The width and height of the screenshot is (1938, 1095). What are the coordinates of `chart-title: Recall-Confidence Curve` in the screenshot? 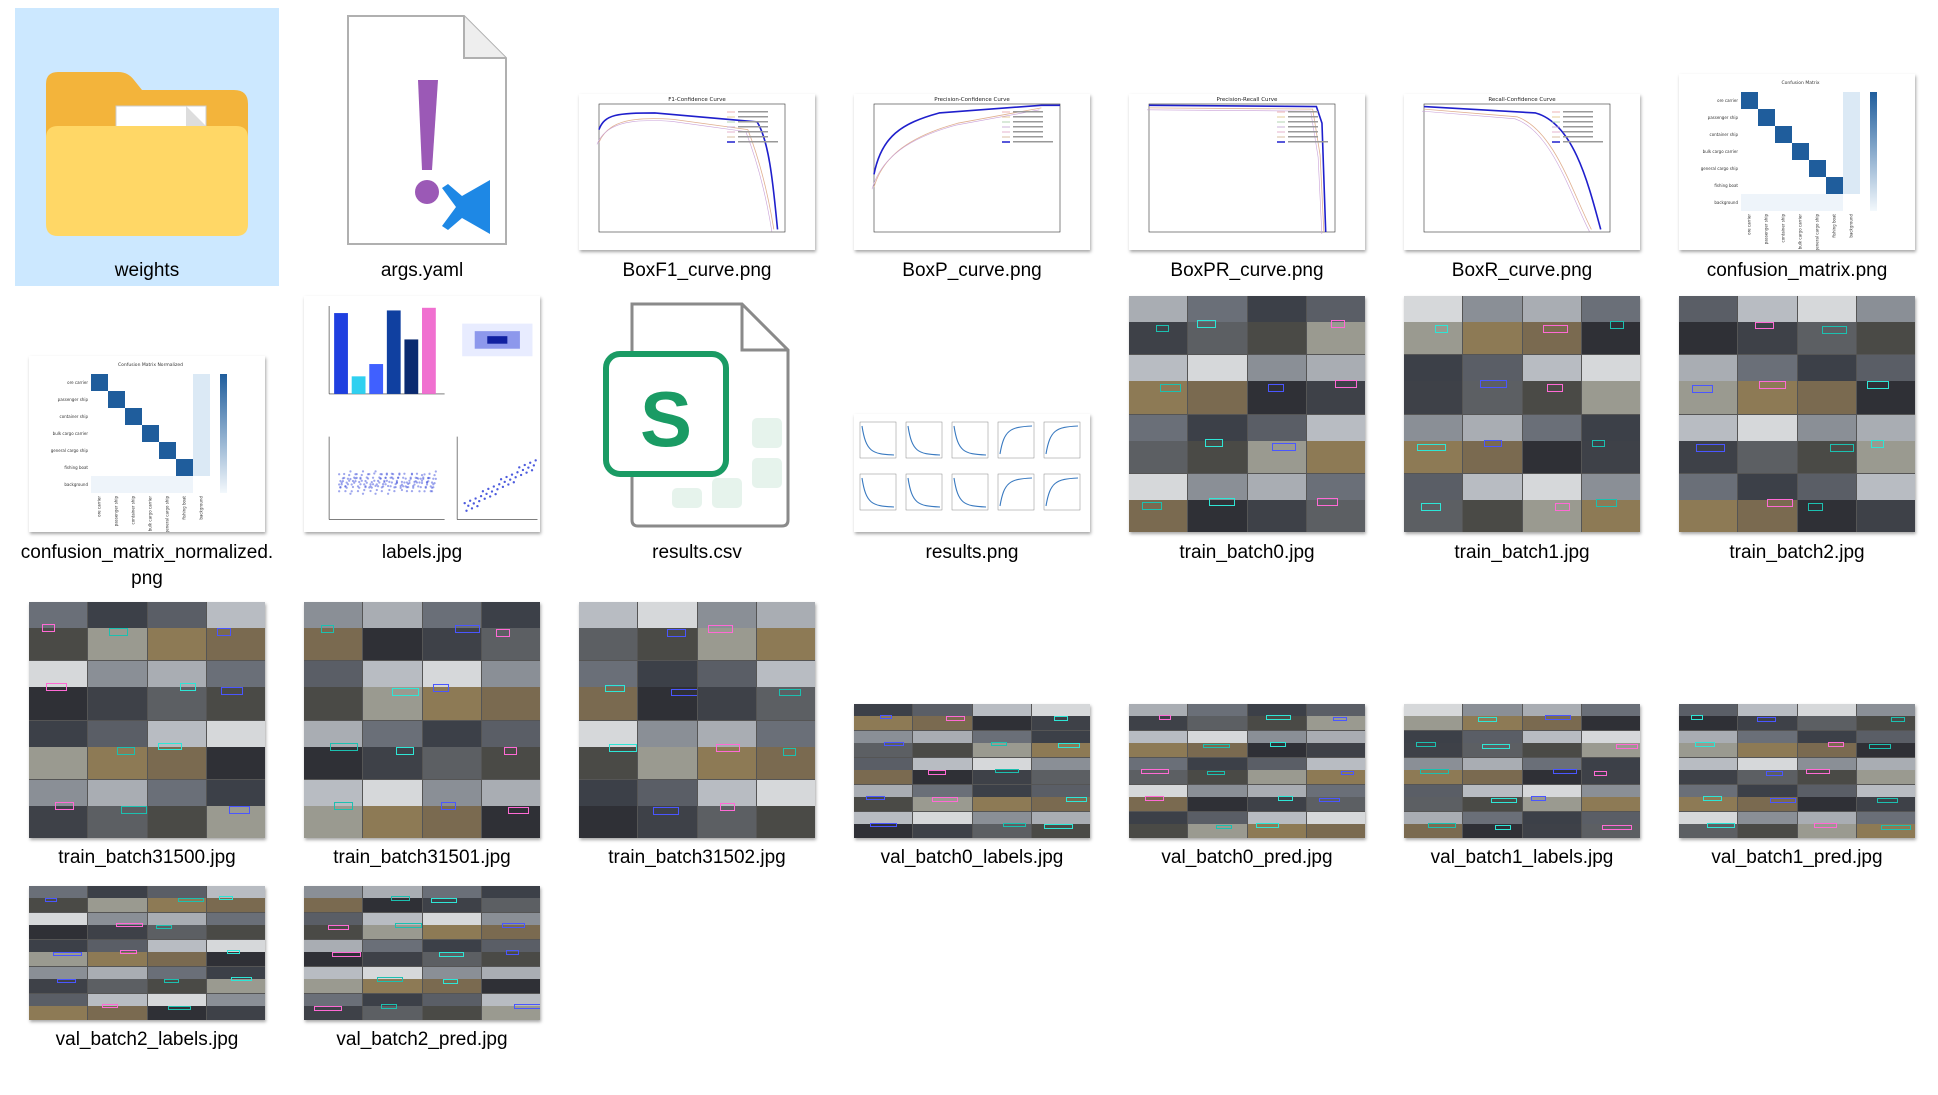 It's located at (1522, 100).